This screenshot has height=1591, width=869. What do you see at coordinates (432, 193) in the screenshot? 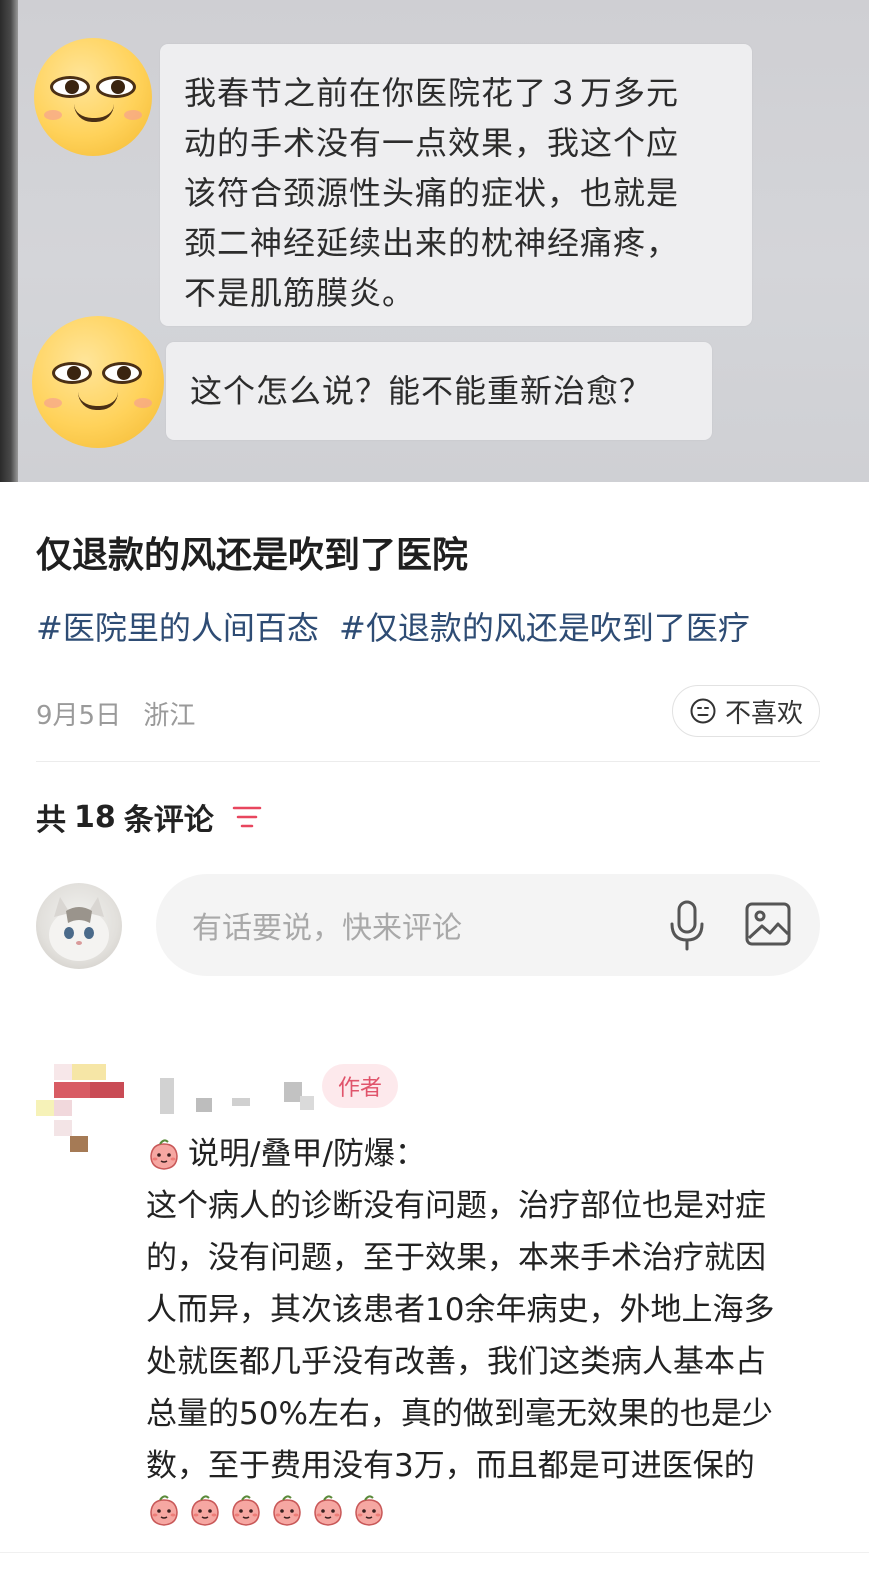
I see `chat-line: 该符合颈源性头痛的症状，也就是` at bounding box center [432, 193].